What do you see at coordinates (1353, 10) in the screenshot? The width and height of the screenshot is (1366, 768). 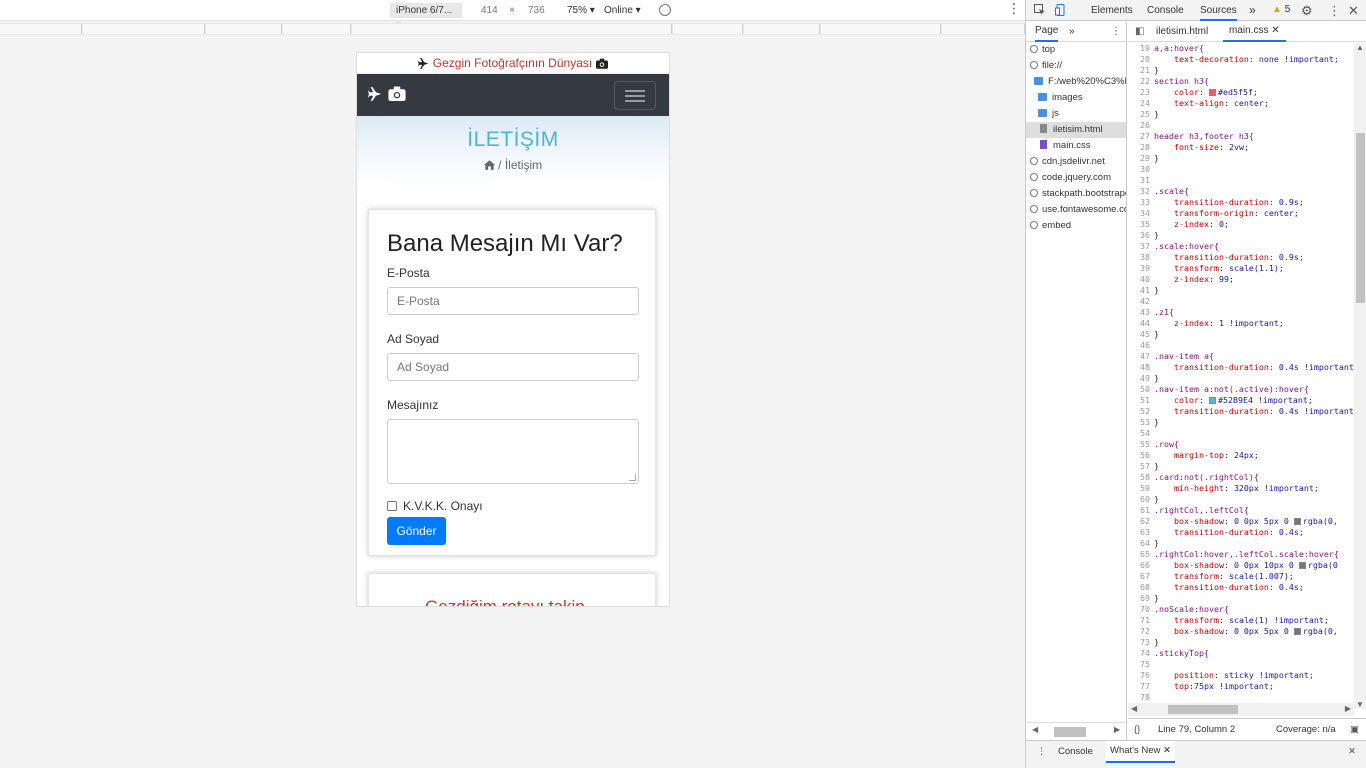 I see `close-icon: ✕` at bounding box center [1353, 10].